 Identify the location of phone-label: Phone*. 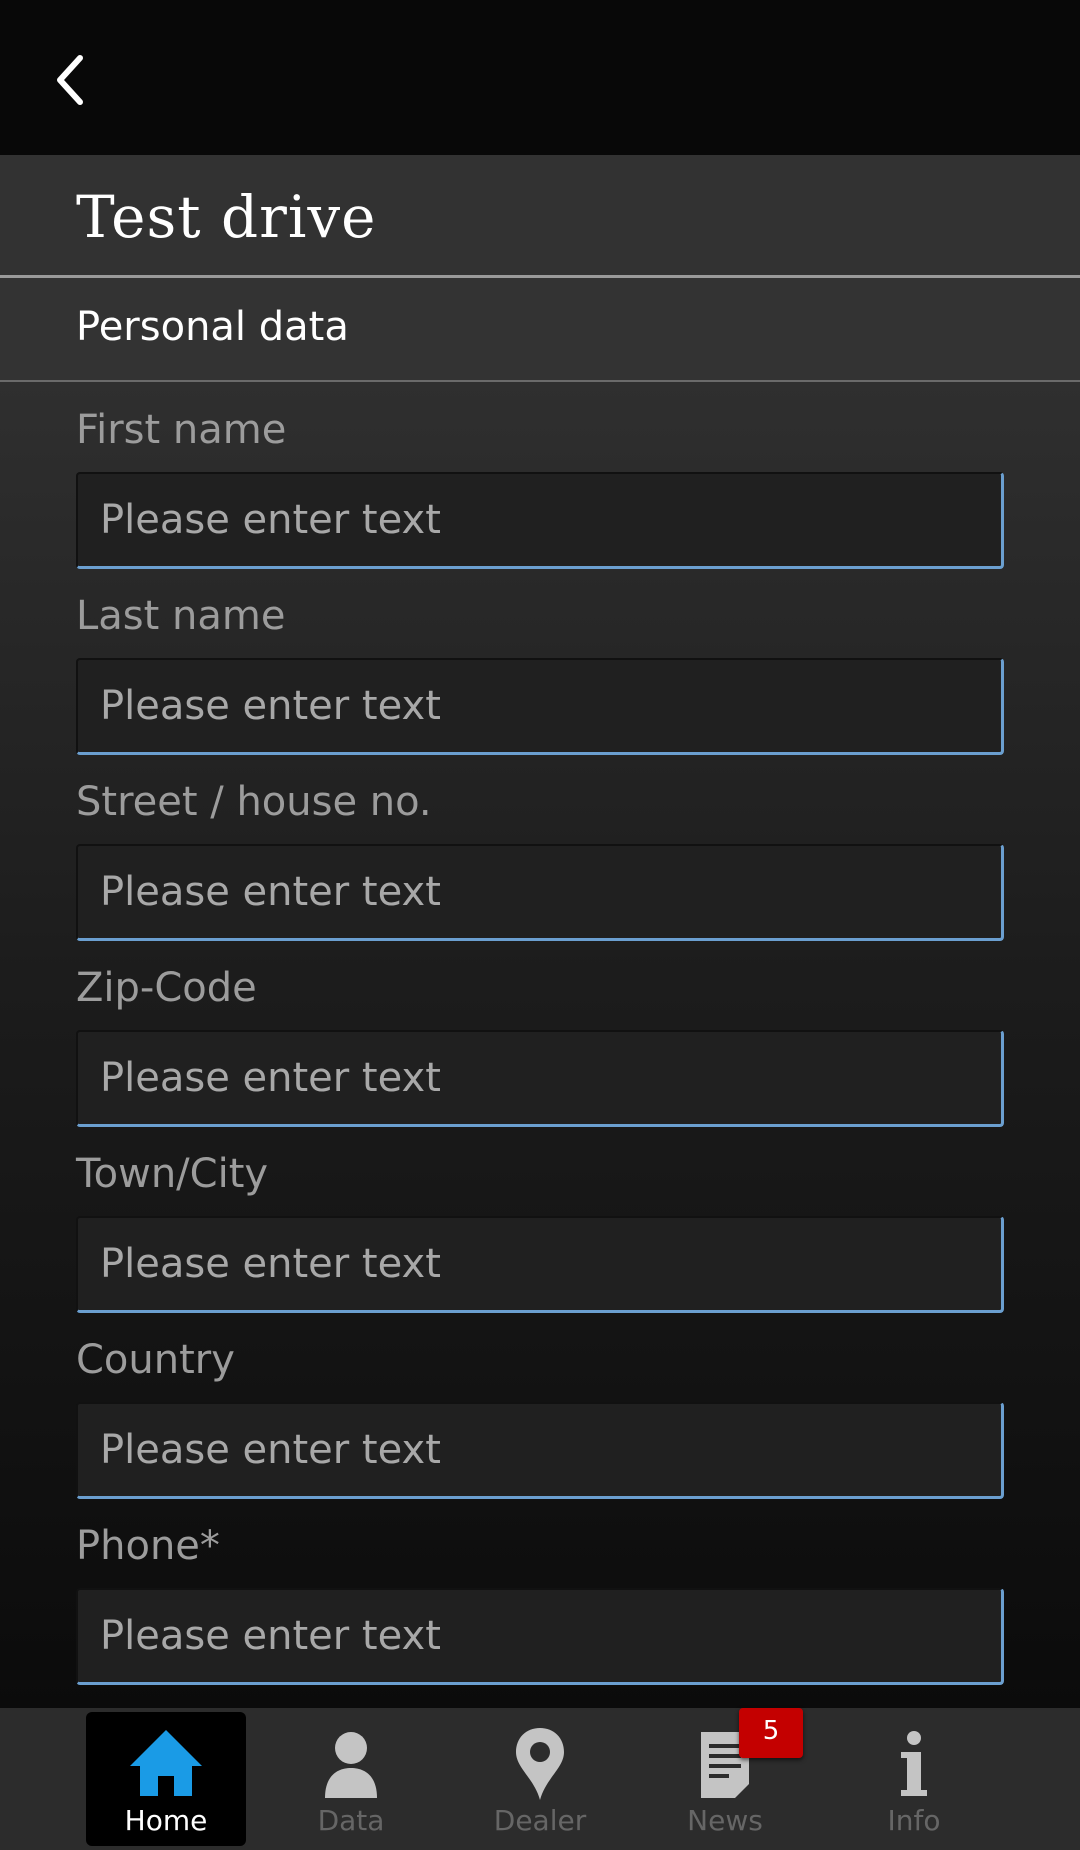
(148, 1546).